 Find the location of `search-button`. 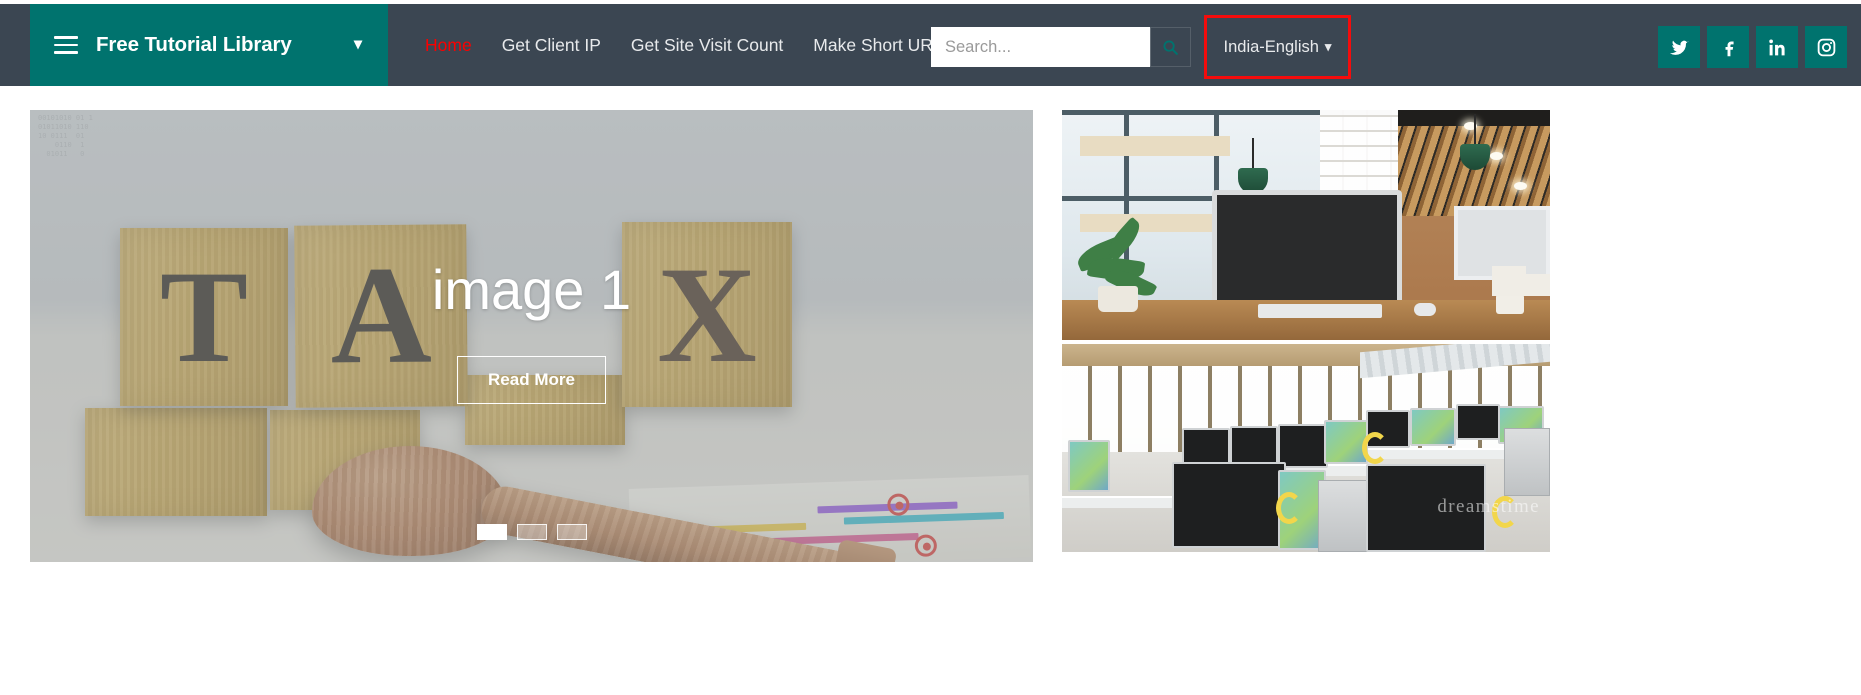

search-button is located at coordinates (1170, 47).